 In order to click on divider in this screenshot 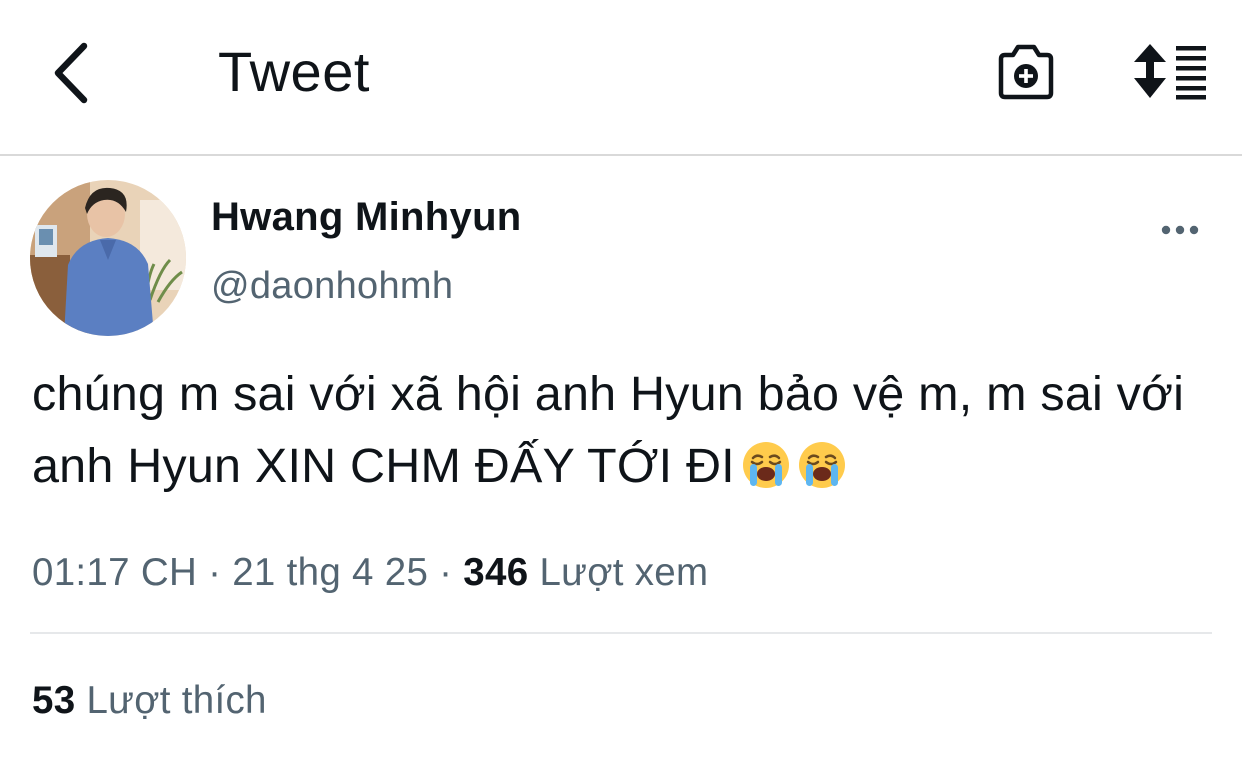, I will do `click(621, 633)`.